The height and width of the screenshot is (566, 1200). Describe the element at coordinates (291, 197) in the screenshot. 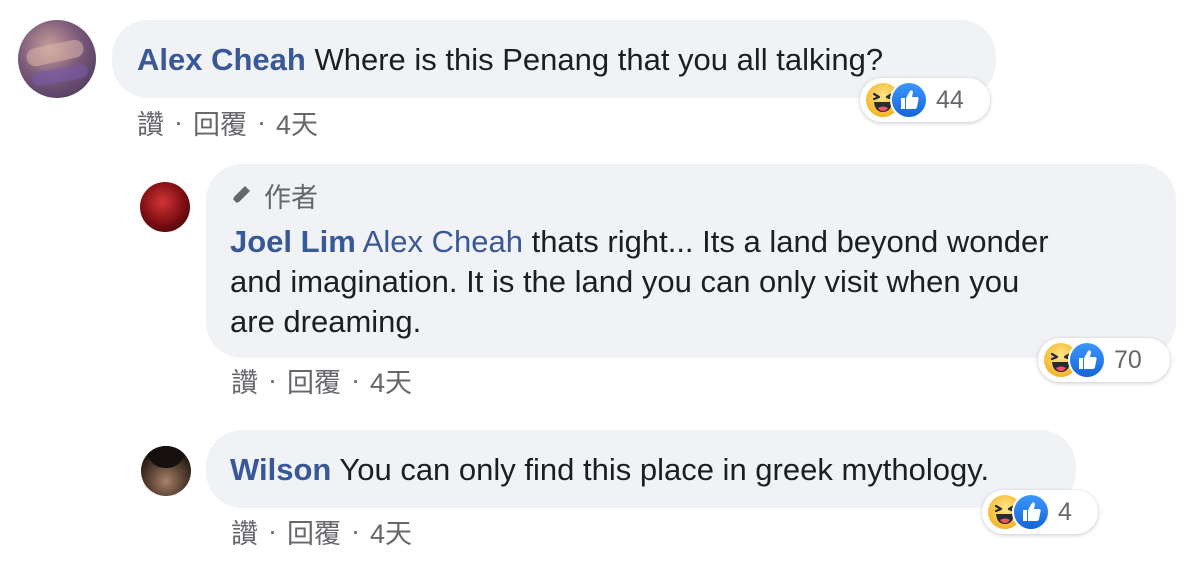

I see `author-label: 作者` at that location.